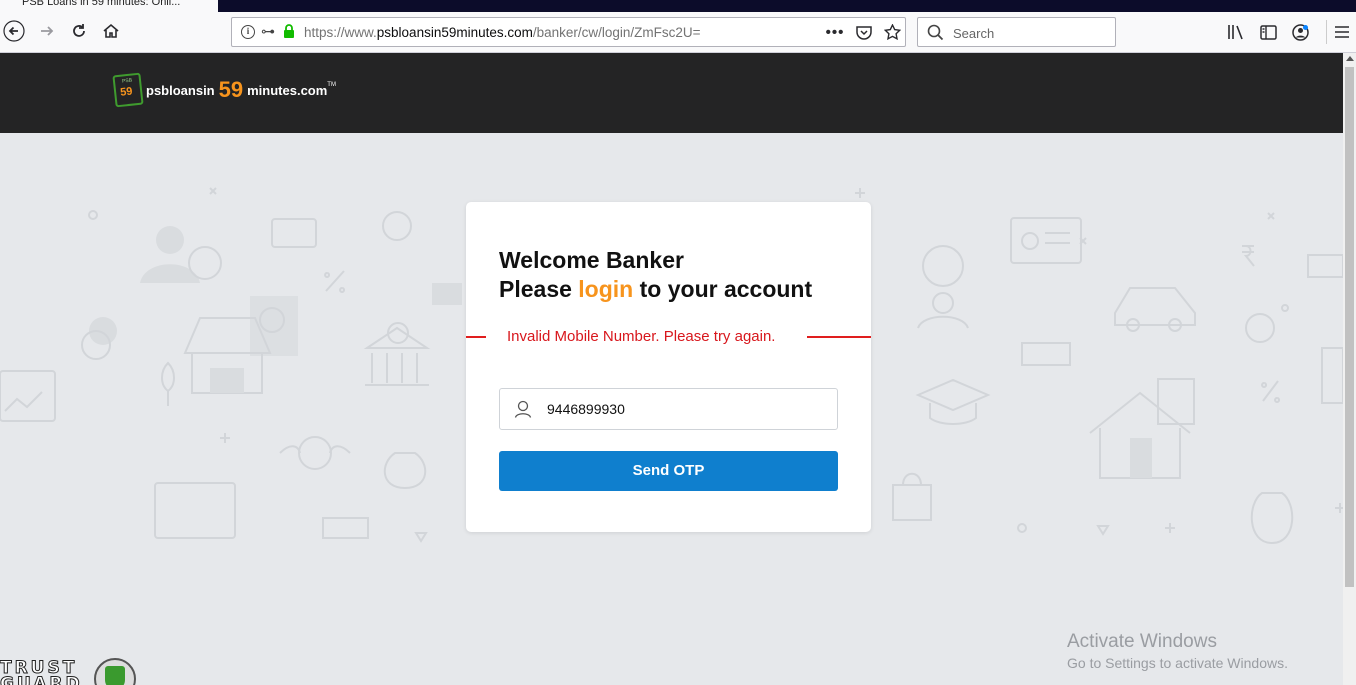 The height and width of the screenshot is (685, 1356). I want to click on chart-line-icon, so click(23, 401).